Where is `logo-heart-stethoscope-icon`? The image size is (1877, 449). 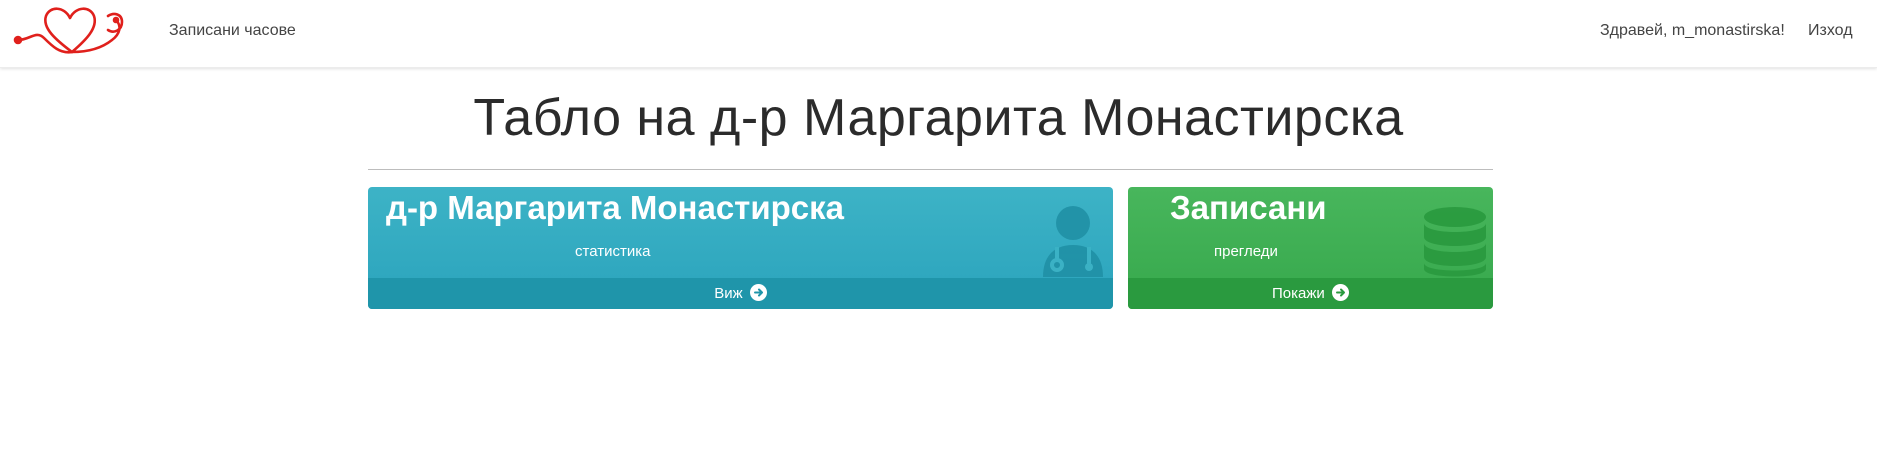 logo-heart-stethoscope-icon is located at coordinates (70, 32).